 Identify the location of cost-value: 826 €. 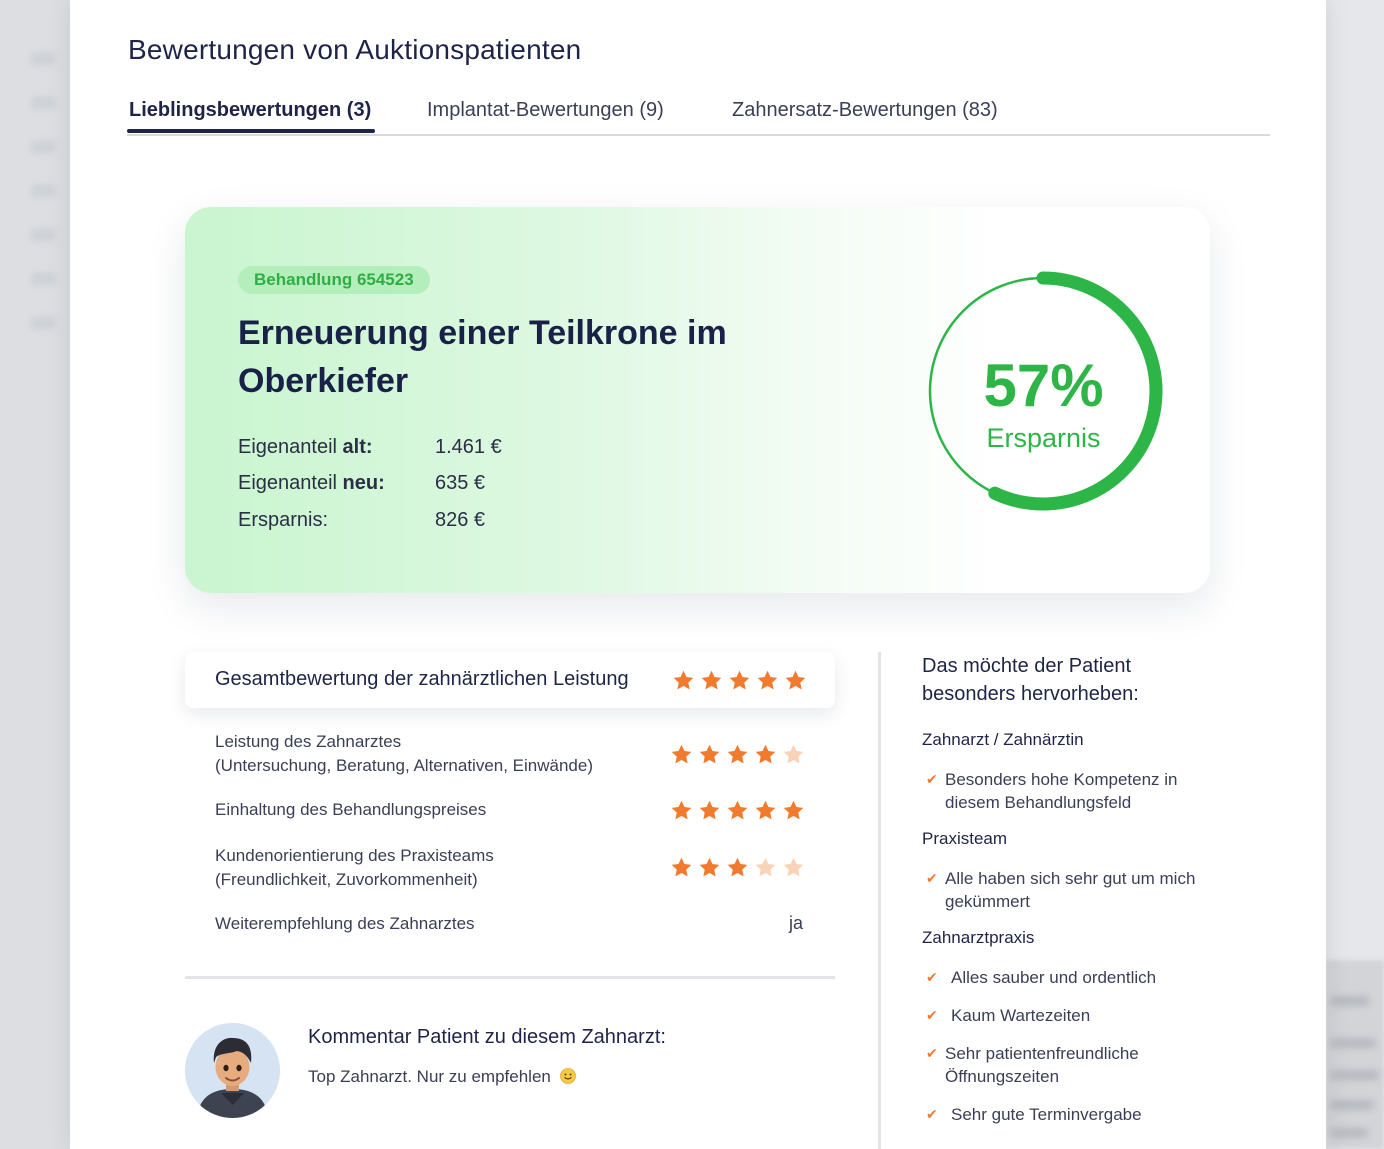
(460, 520).